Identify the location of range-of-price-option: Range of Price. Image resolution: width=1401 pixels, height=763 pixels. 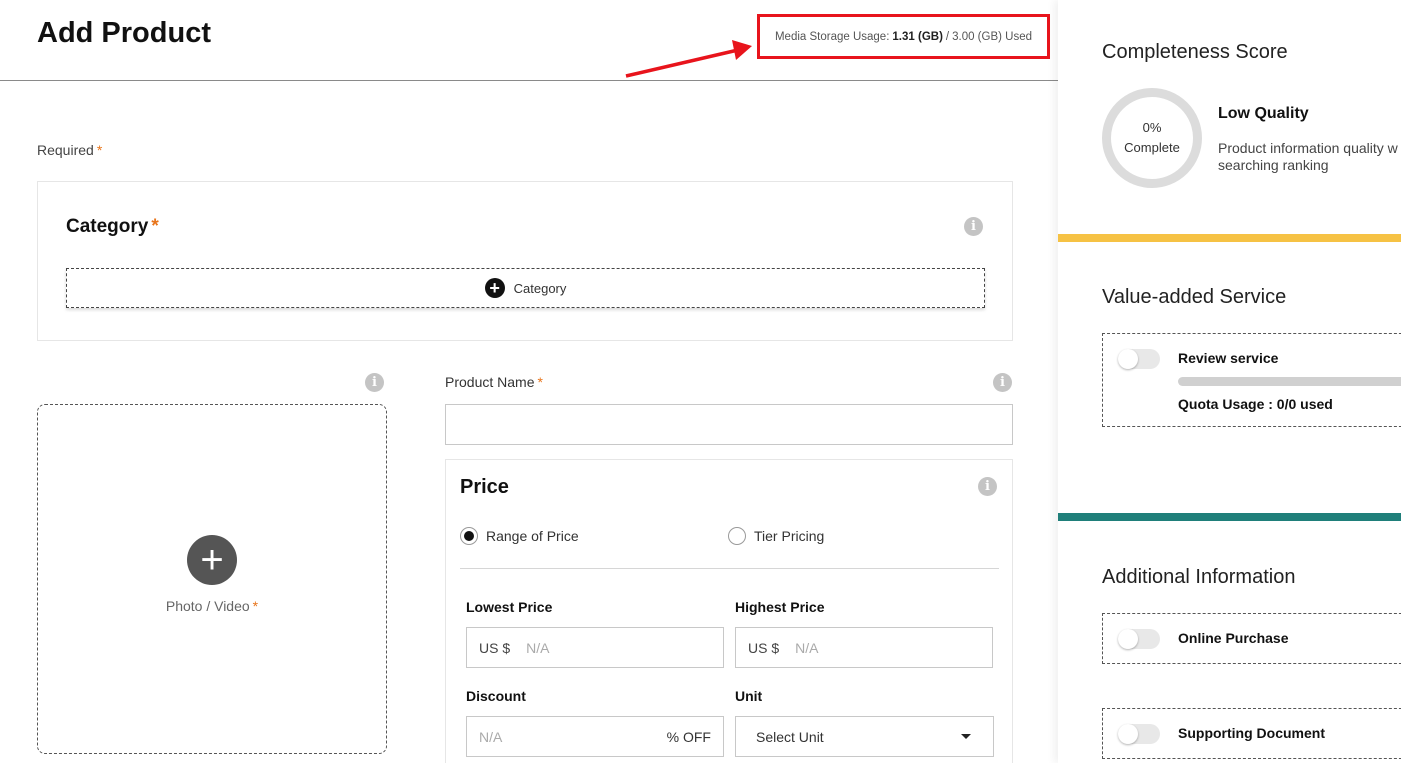
(519, 536).